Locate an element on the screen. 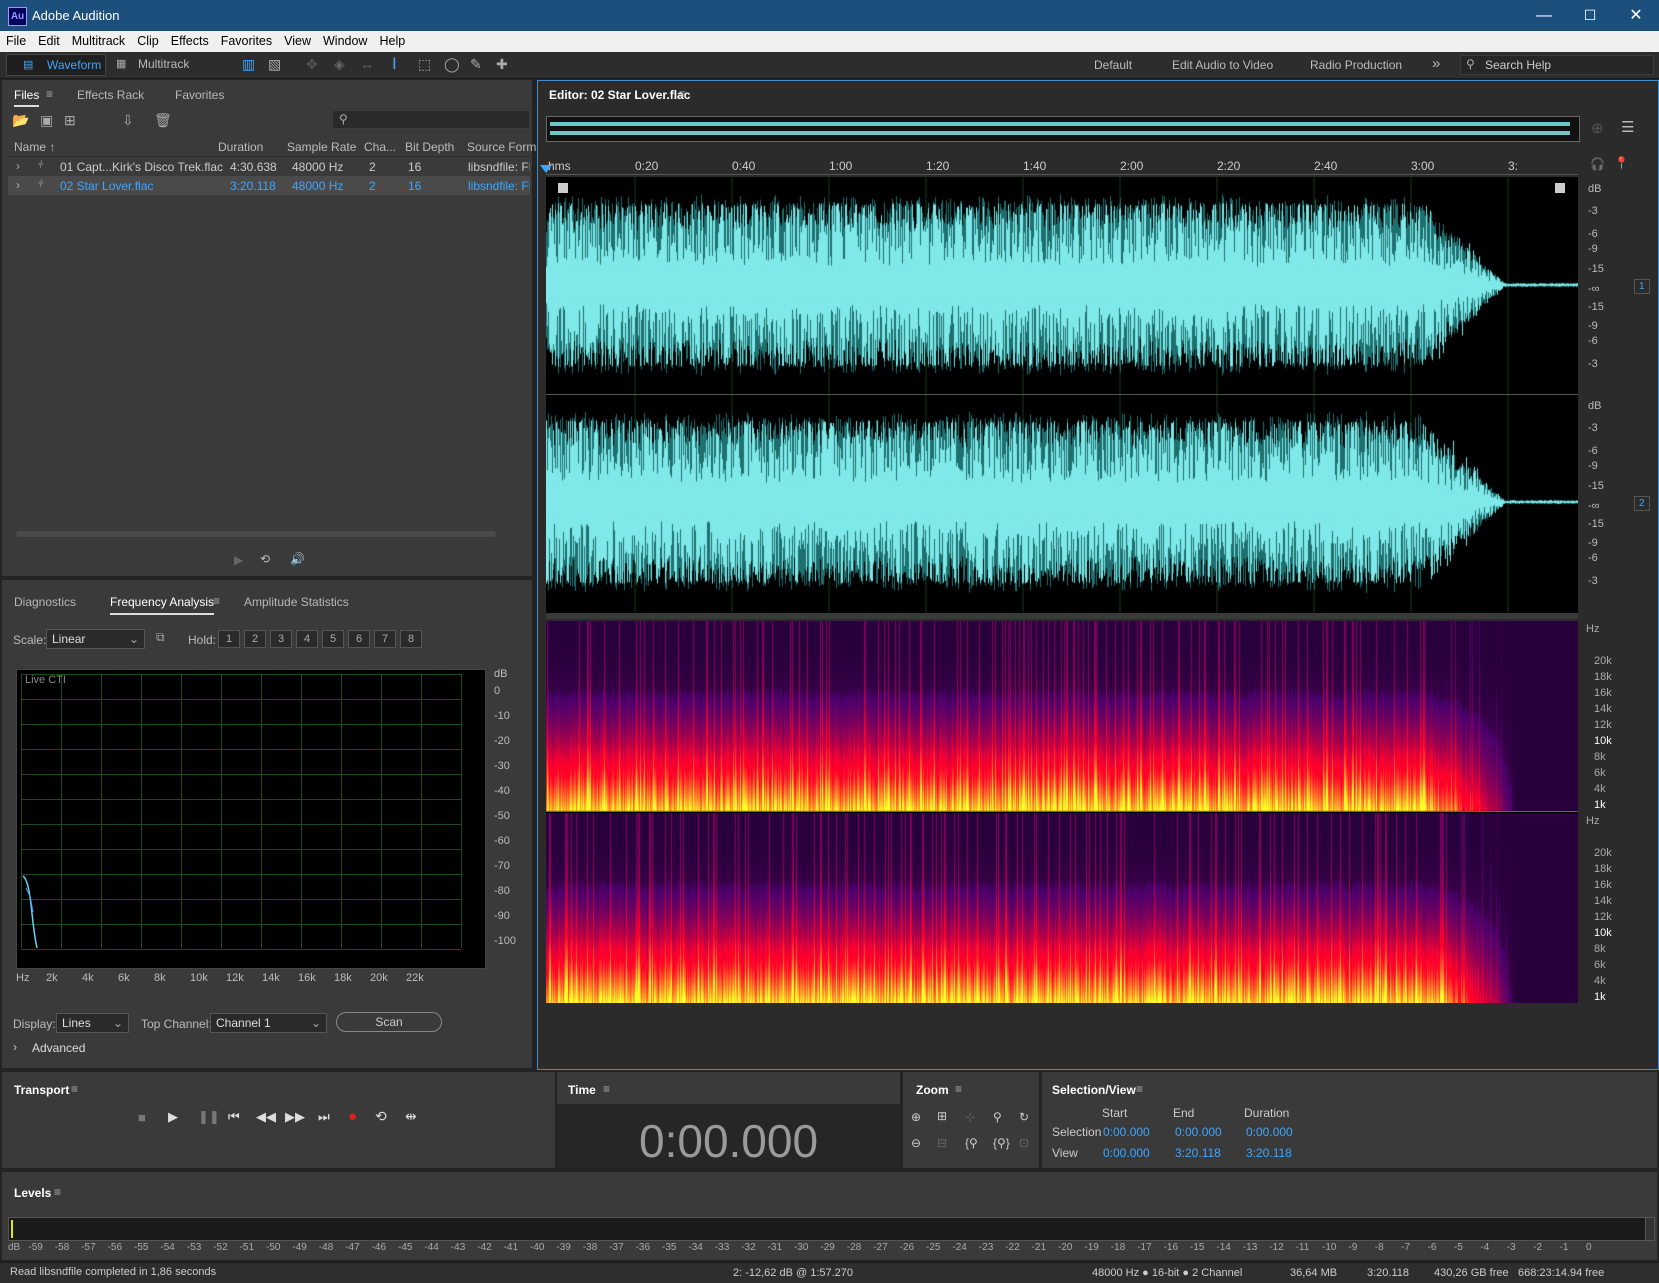 This screenshot has height=1283, width=1659. menu-clip: Clip is located at coordinates (148, 39).